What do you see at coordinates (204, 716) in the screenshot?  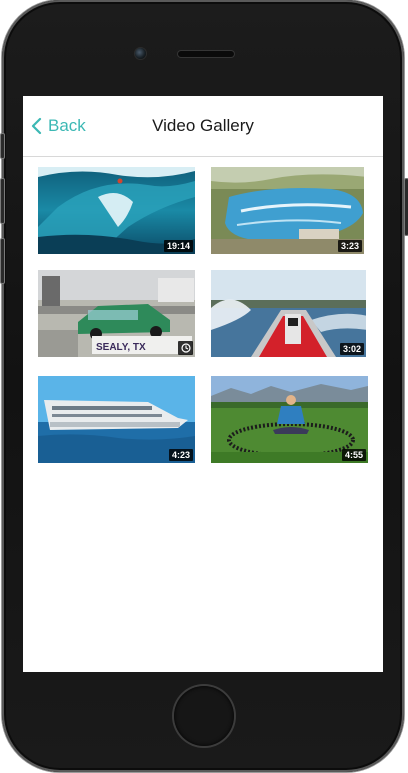 I see `home-button` at bounding box center [204, 716].